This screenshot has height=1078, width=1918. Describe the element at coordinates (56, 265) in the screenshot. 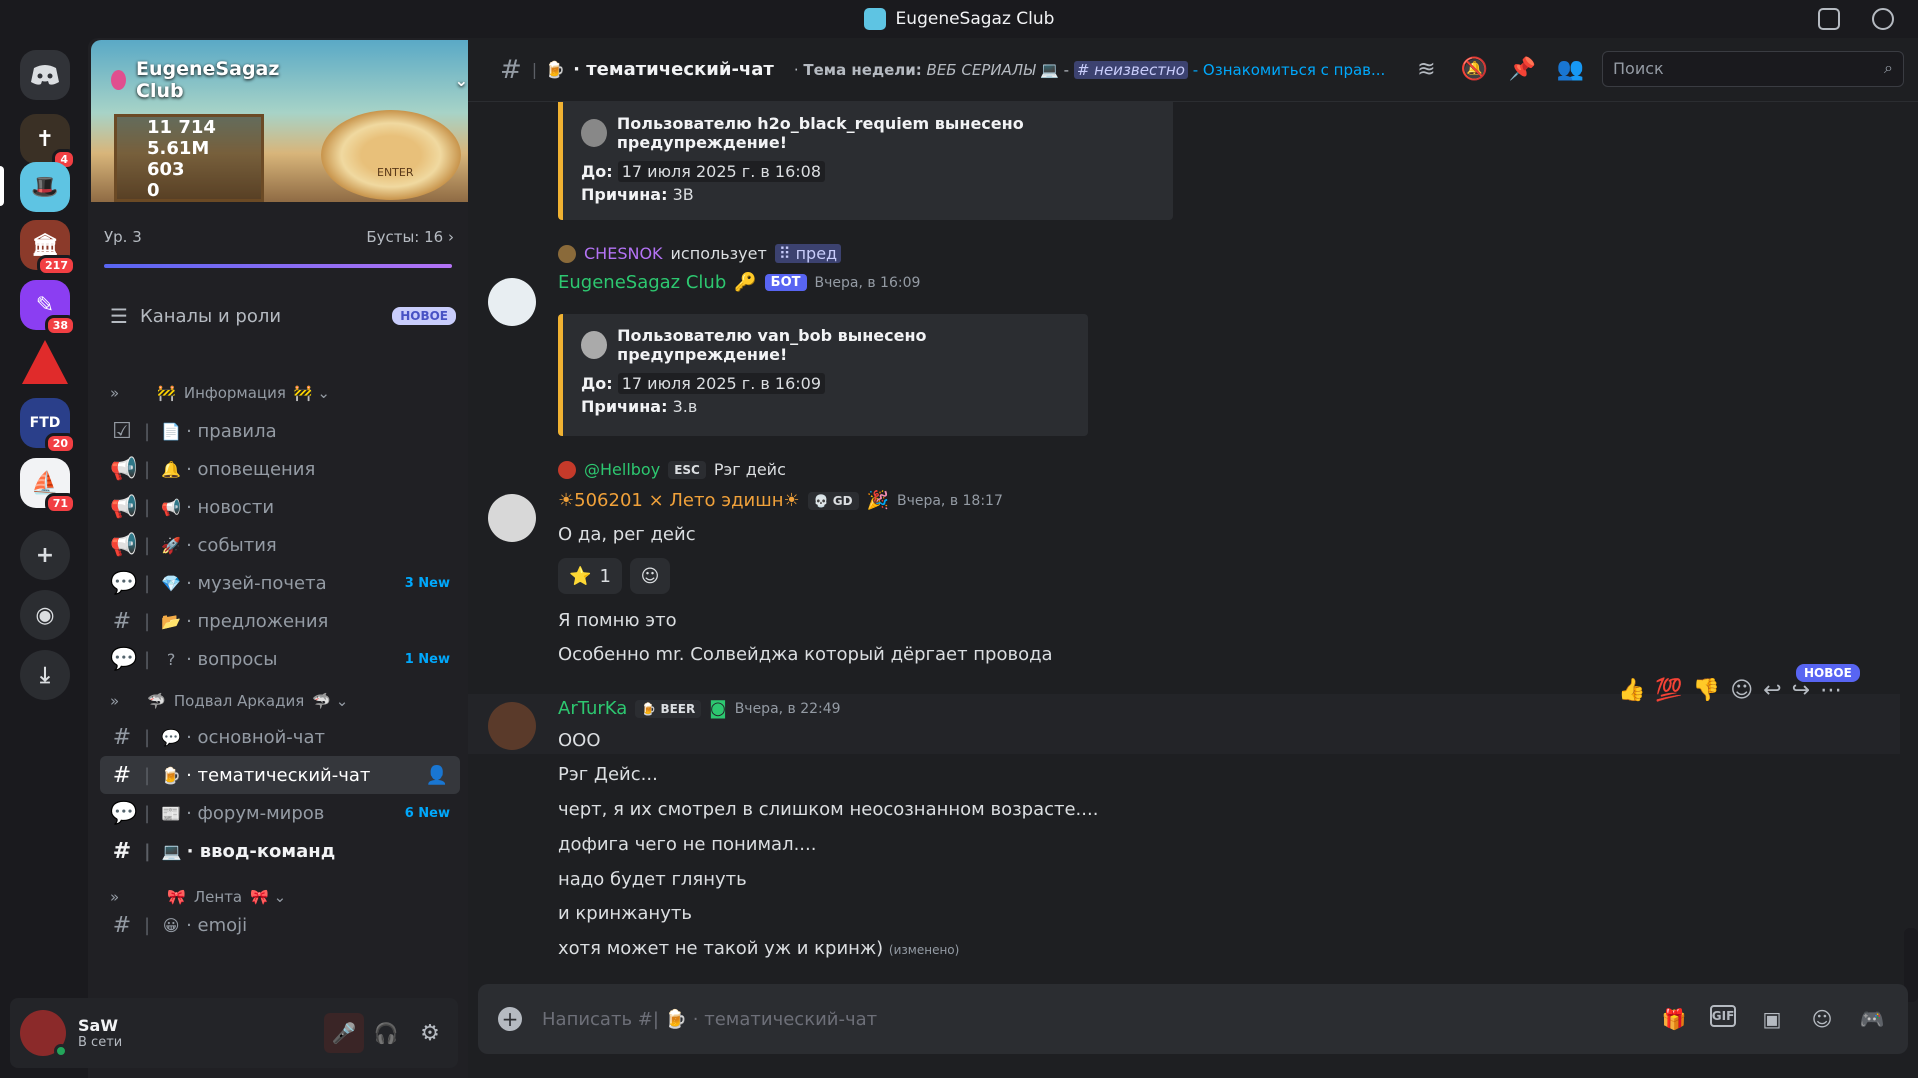

I see `mention-badge: 217` at that location.